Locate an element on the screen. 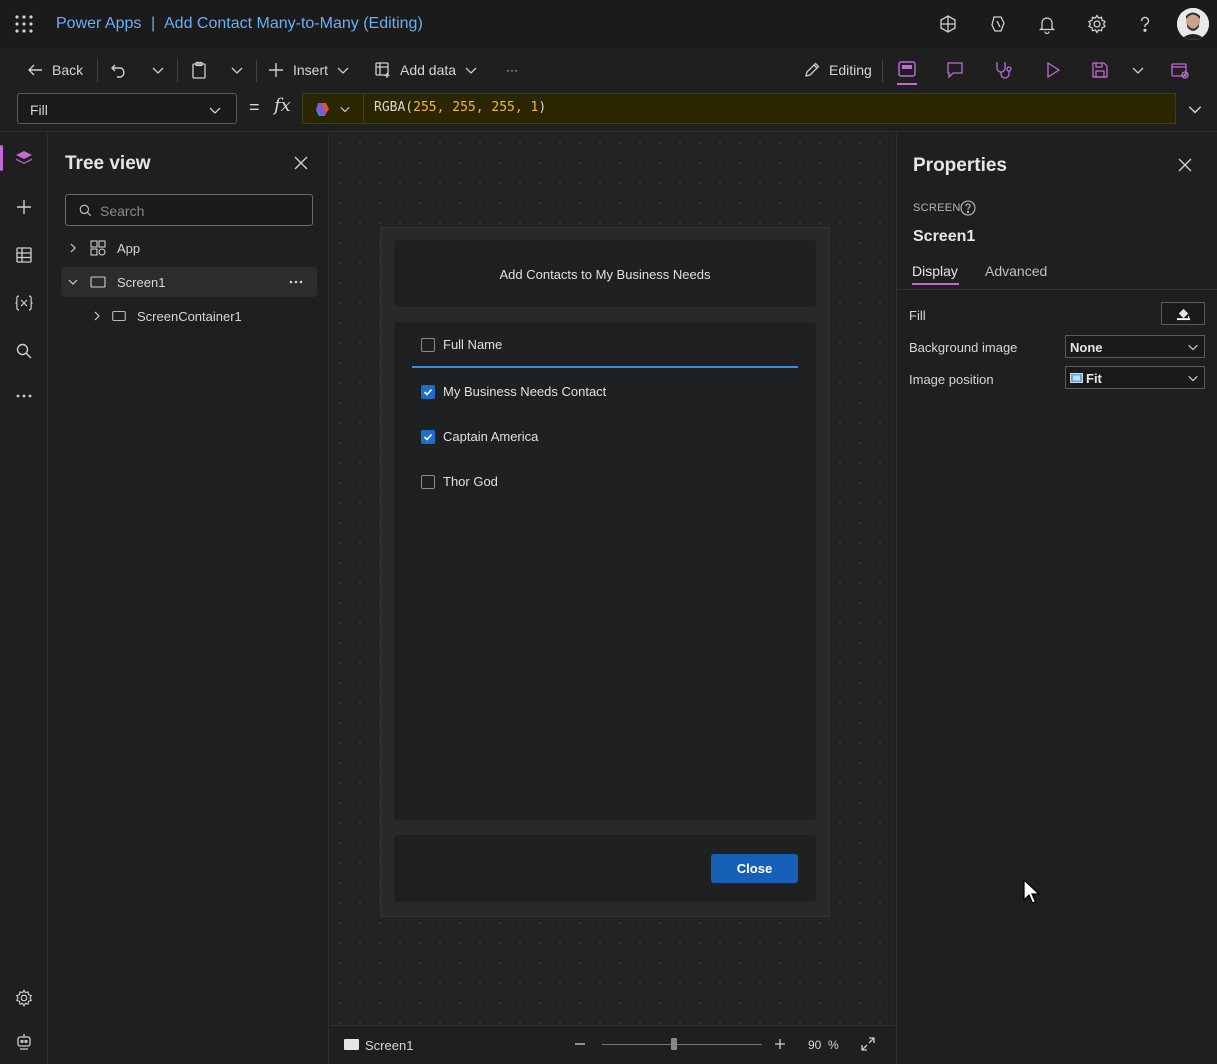 The image size is (1217, 1064). control-name: Screen1 is located at coordinates (944, 237).